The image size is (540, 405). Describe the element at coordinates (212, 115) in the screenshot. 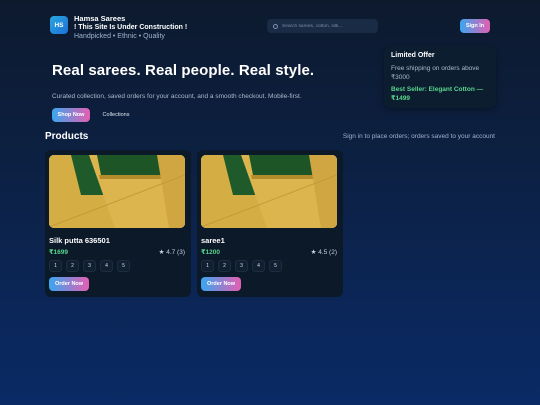

I see `hero-actions: Shop Now Collections` at that location.